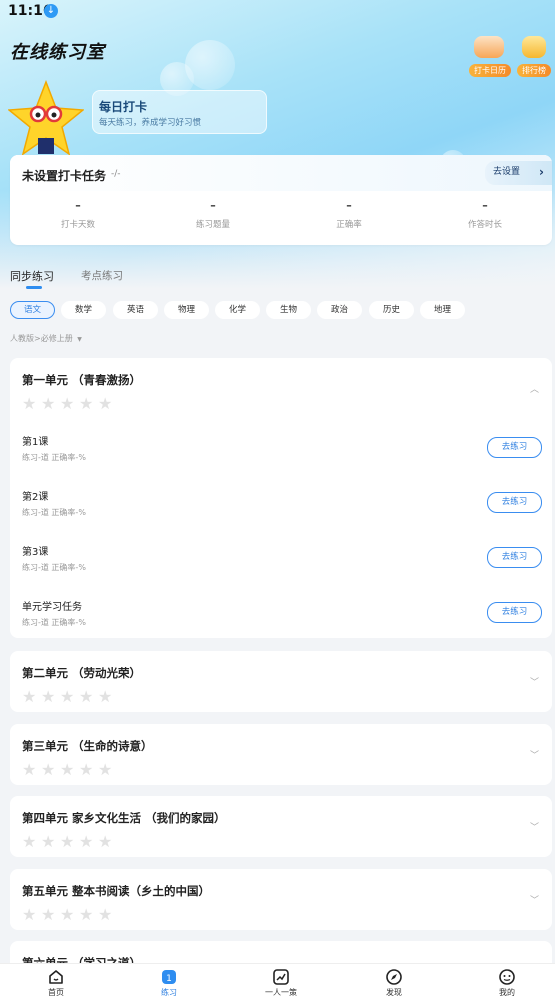  Describe the element at coordinates (79, 339) in the screenshot. I see `caret-down-icon: ▼` at that location.